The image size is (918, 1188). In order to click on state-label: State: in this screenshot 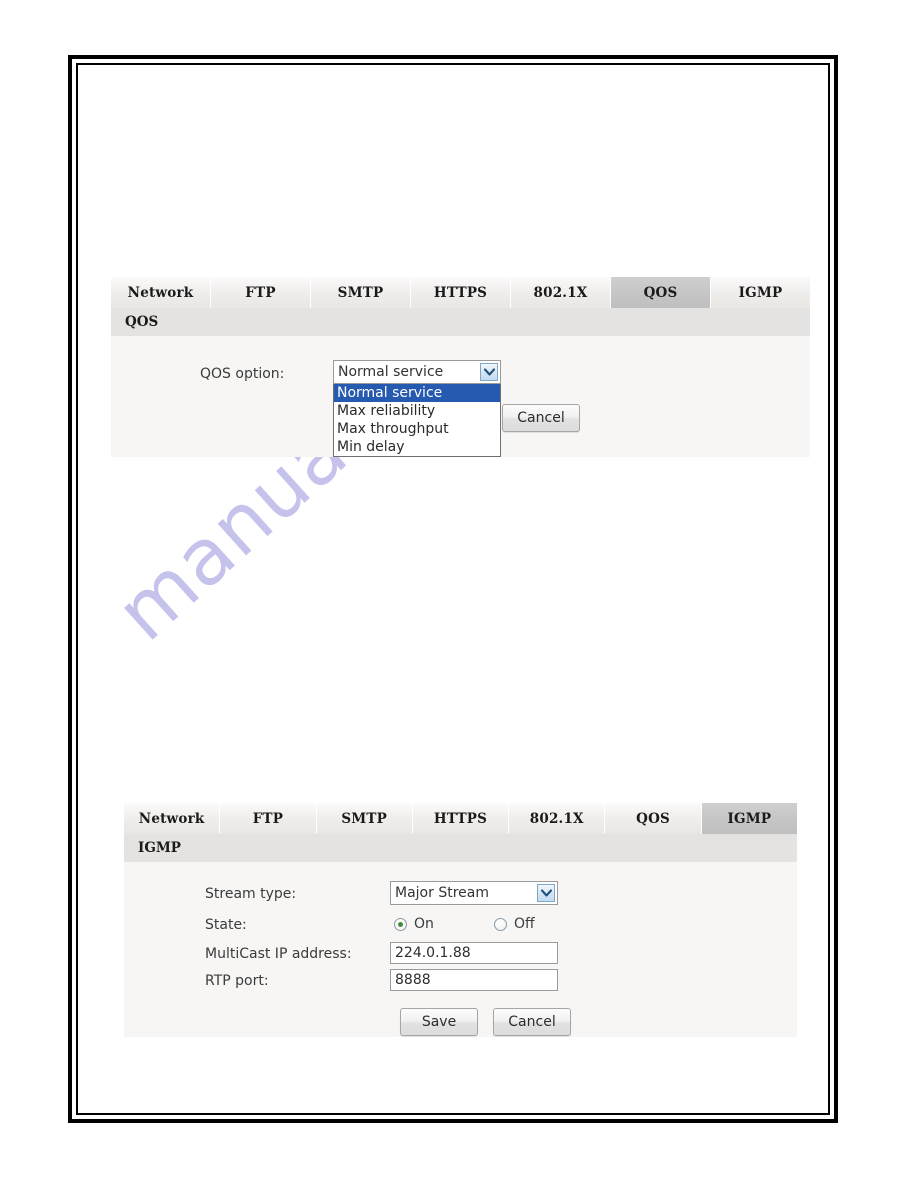, I will do `click(226, 925)`.